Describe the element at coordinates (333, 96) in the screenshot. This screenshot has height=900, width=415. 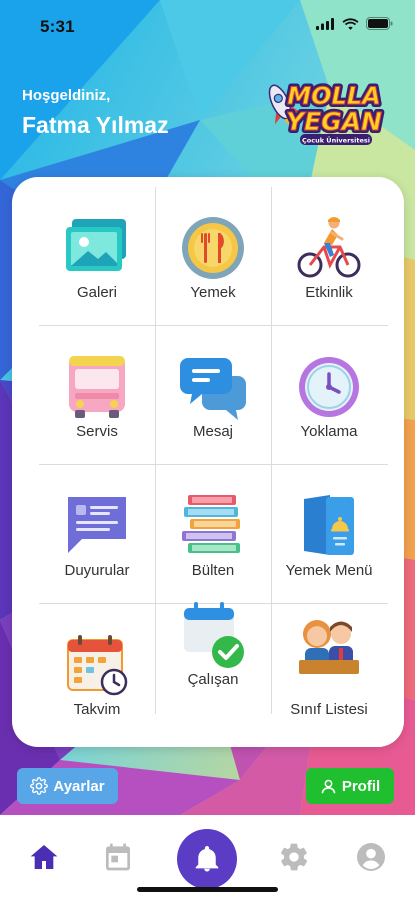
I see `svg-text: MOLLA` at that location.